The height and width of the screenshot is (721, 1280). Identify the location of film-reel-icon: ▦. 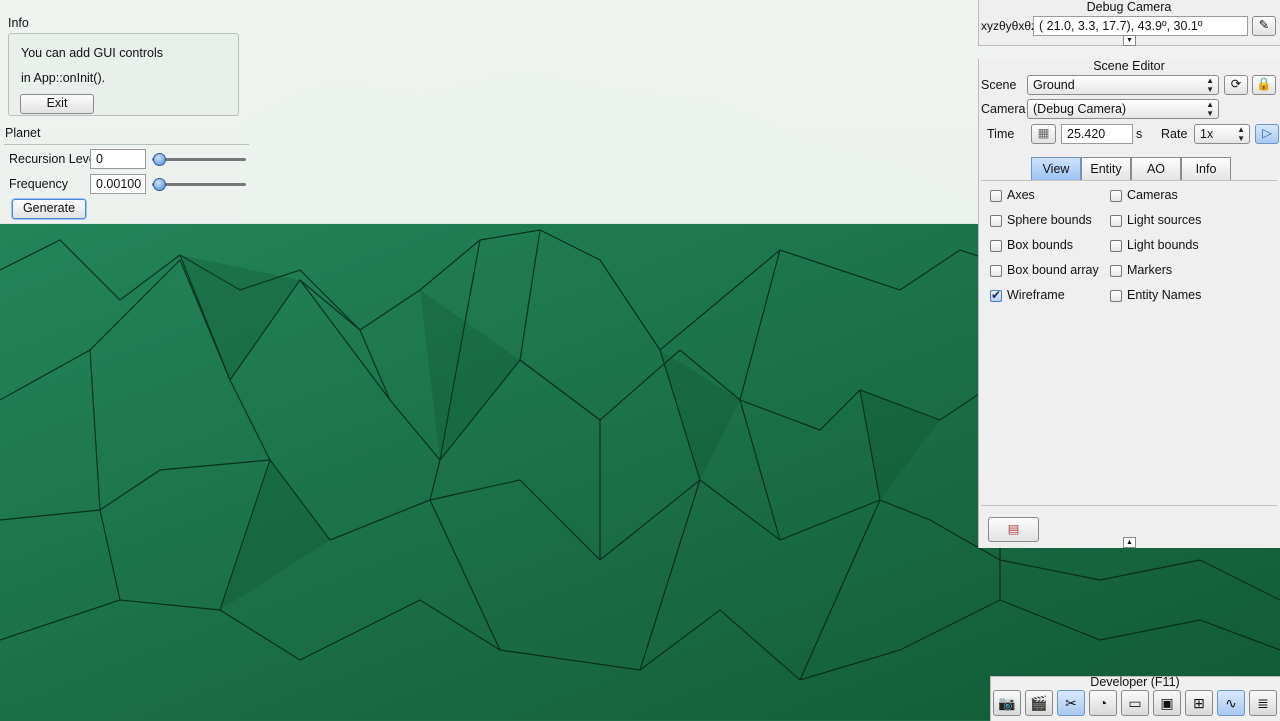
(1043, 134).